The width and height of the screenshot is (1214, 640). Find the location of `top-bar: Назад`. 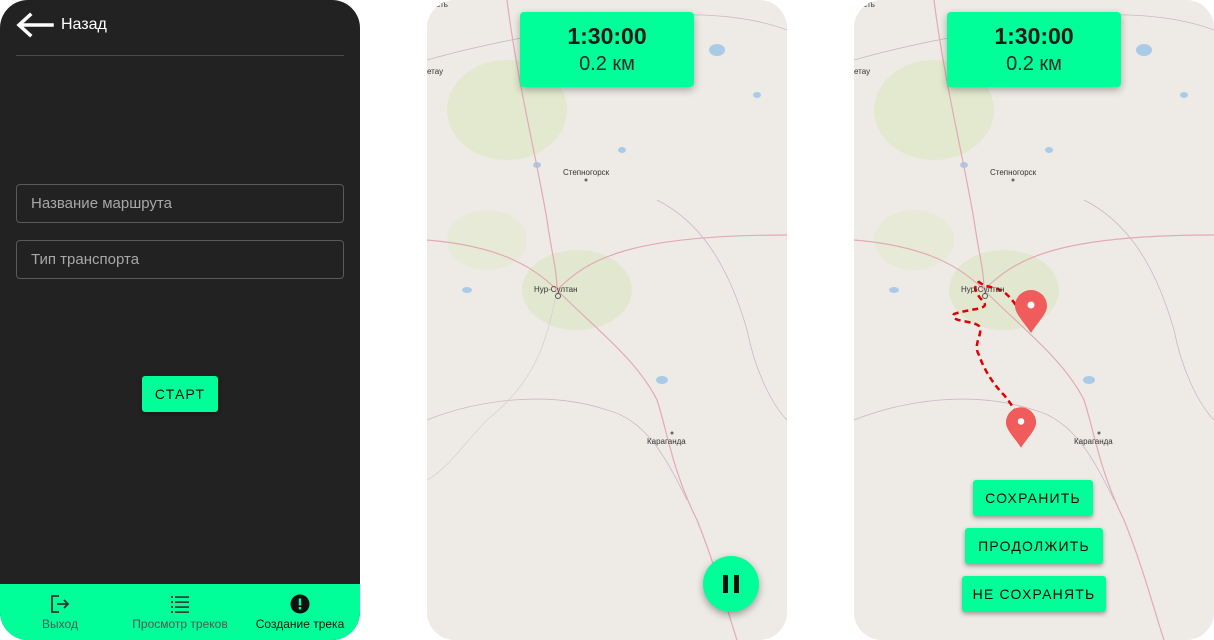

top-bar: Назад is located at coordinates (180, 28).